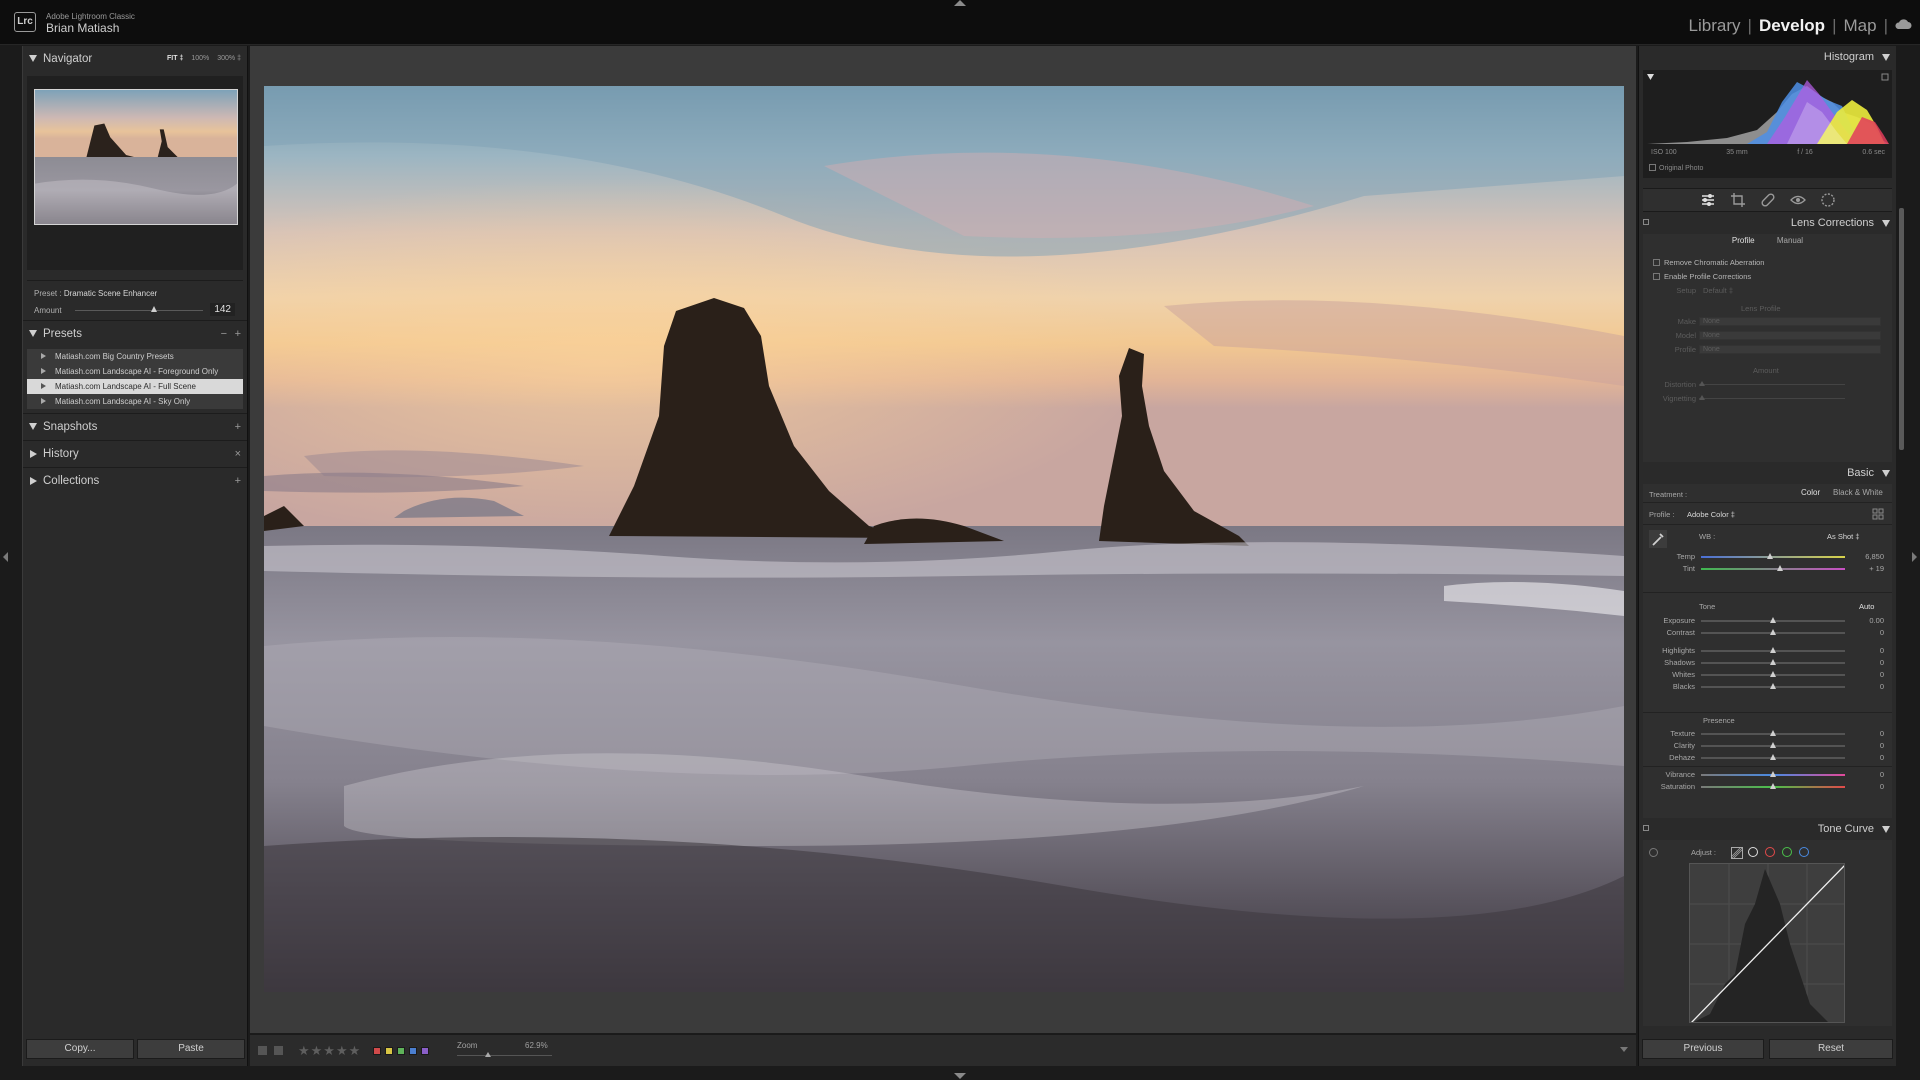 This screenshot has width=1920, height=1080. What do you see at coordinates (1738, 200) in the screenshot?
I see `crop-icon` at bounding box center [1738, 200].